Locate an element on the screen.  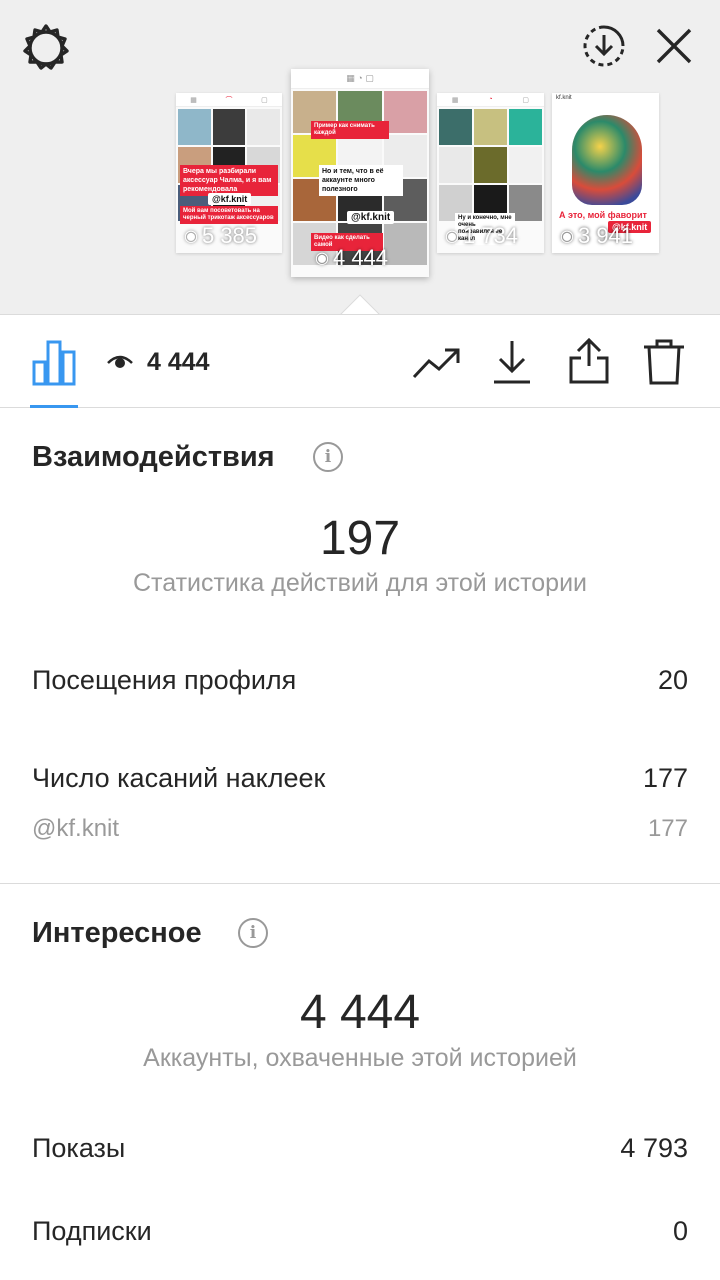
download-circle-icon is located at coordinates (604, 46).